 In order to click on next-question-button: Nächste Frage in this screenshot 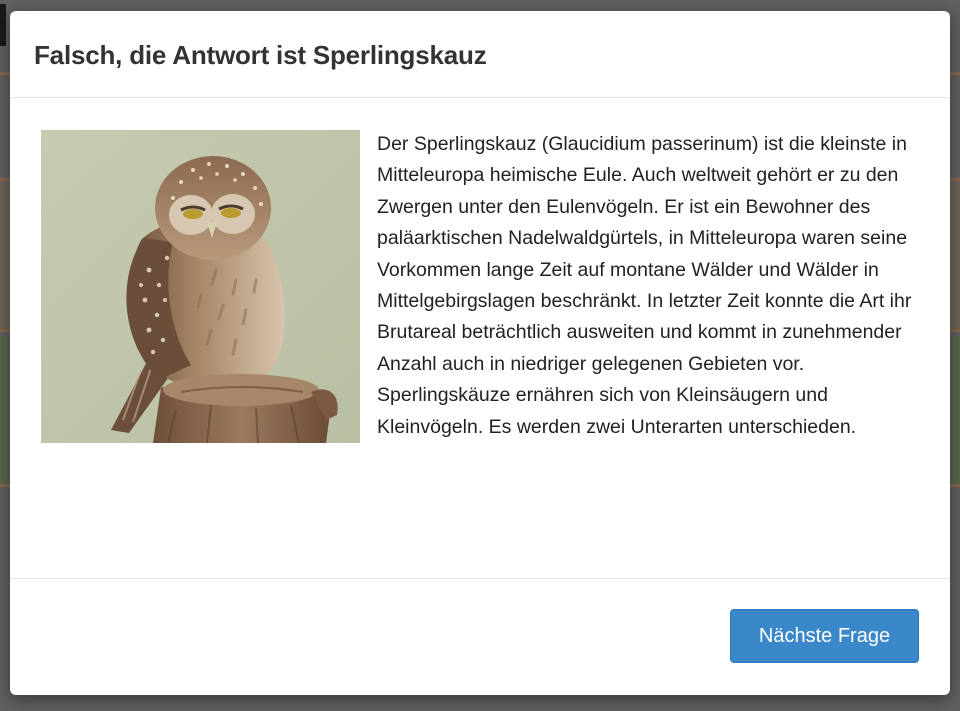, I will do `click(824, 636)`.